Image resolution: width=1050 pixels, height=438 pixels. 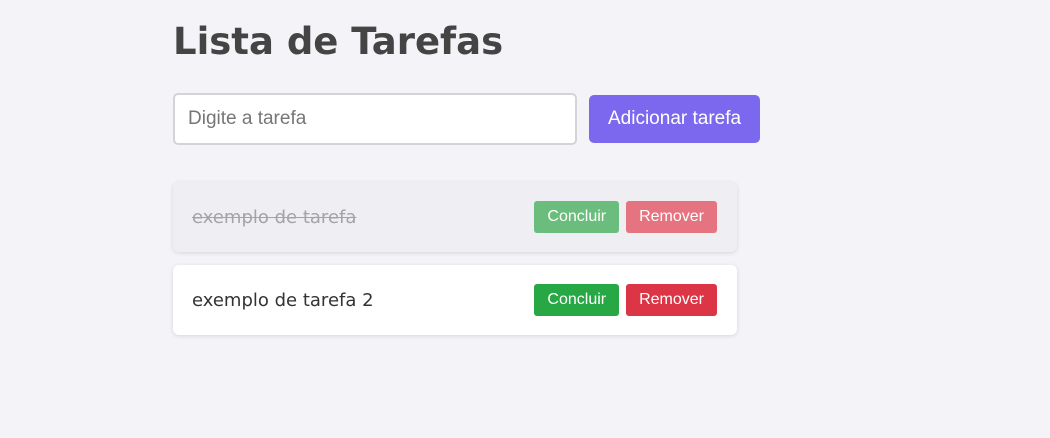 I want to click on task-text: exemplo de tarefa 2, so click(x=283, y=300).